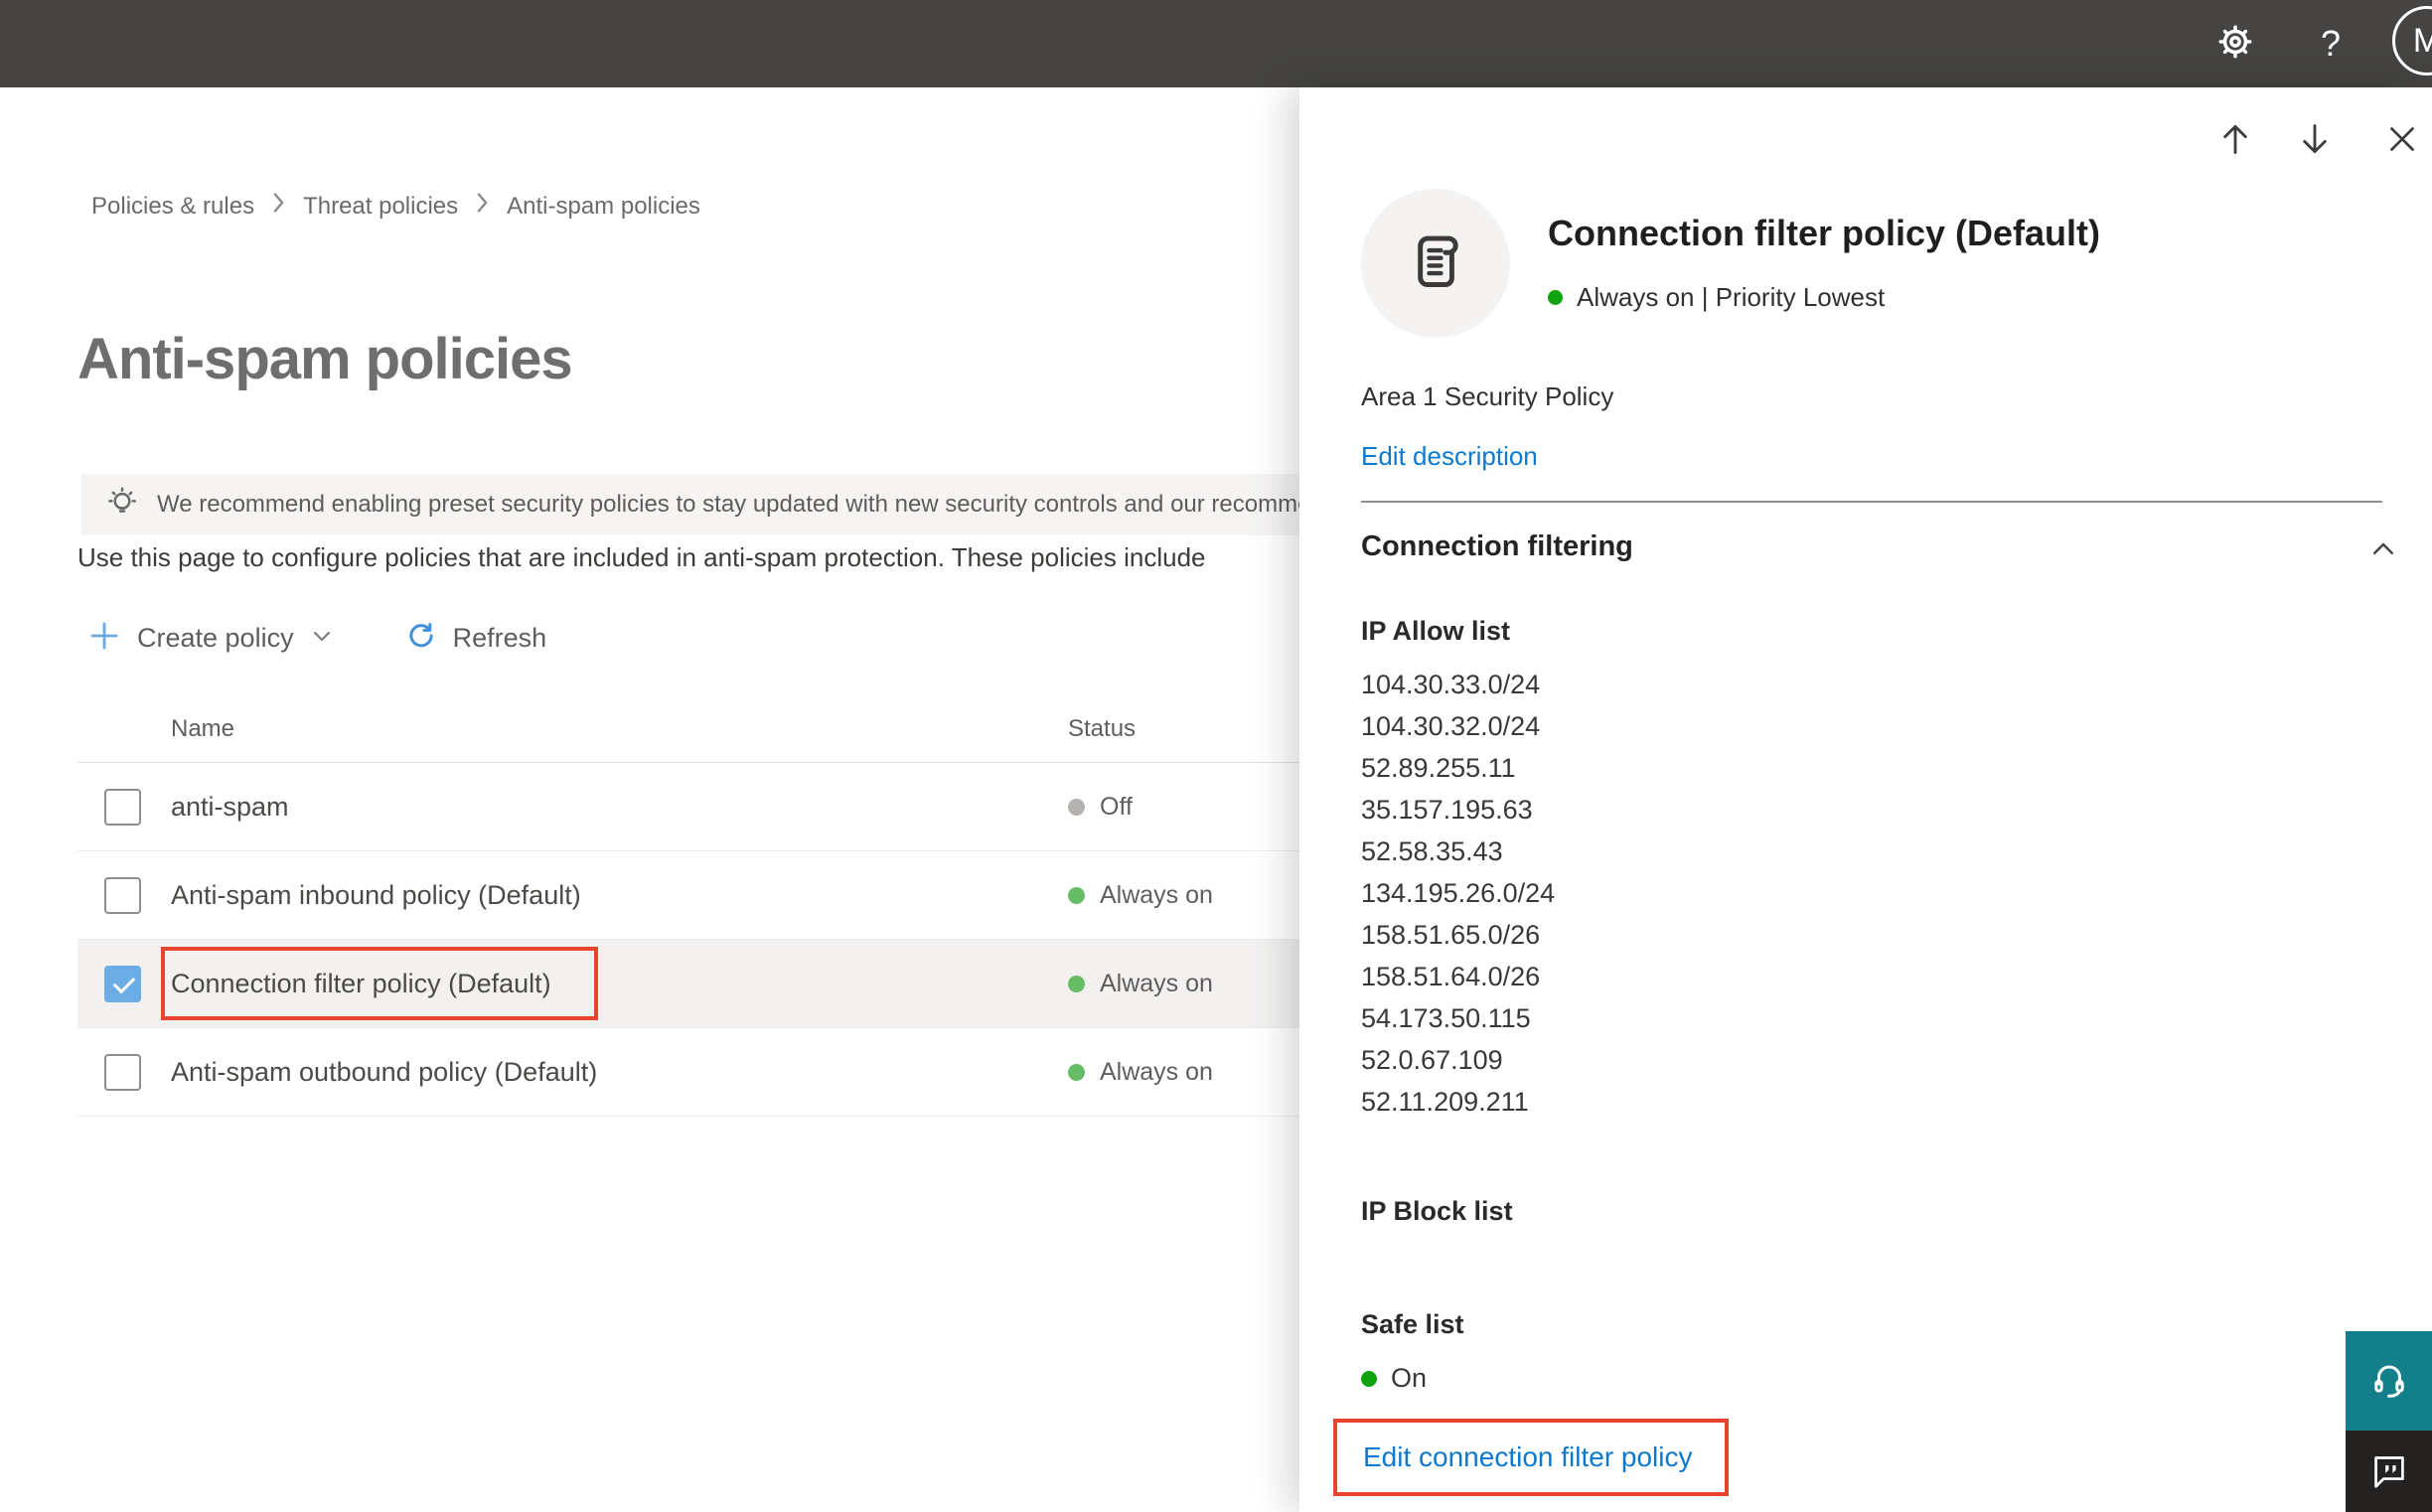  I want to click on status-label: Off, so click(1116, 807).